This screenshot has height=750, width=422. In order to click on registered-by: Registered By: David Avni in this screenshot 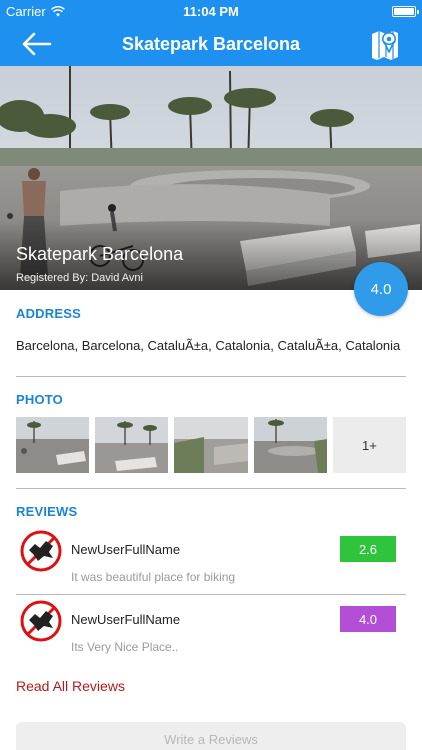, I will do `click(79, 278)`.